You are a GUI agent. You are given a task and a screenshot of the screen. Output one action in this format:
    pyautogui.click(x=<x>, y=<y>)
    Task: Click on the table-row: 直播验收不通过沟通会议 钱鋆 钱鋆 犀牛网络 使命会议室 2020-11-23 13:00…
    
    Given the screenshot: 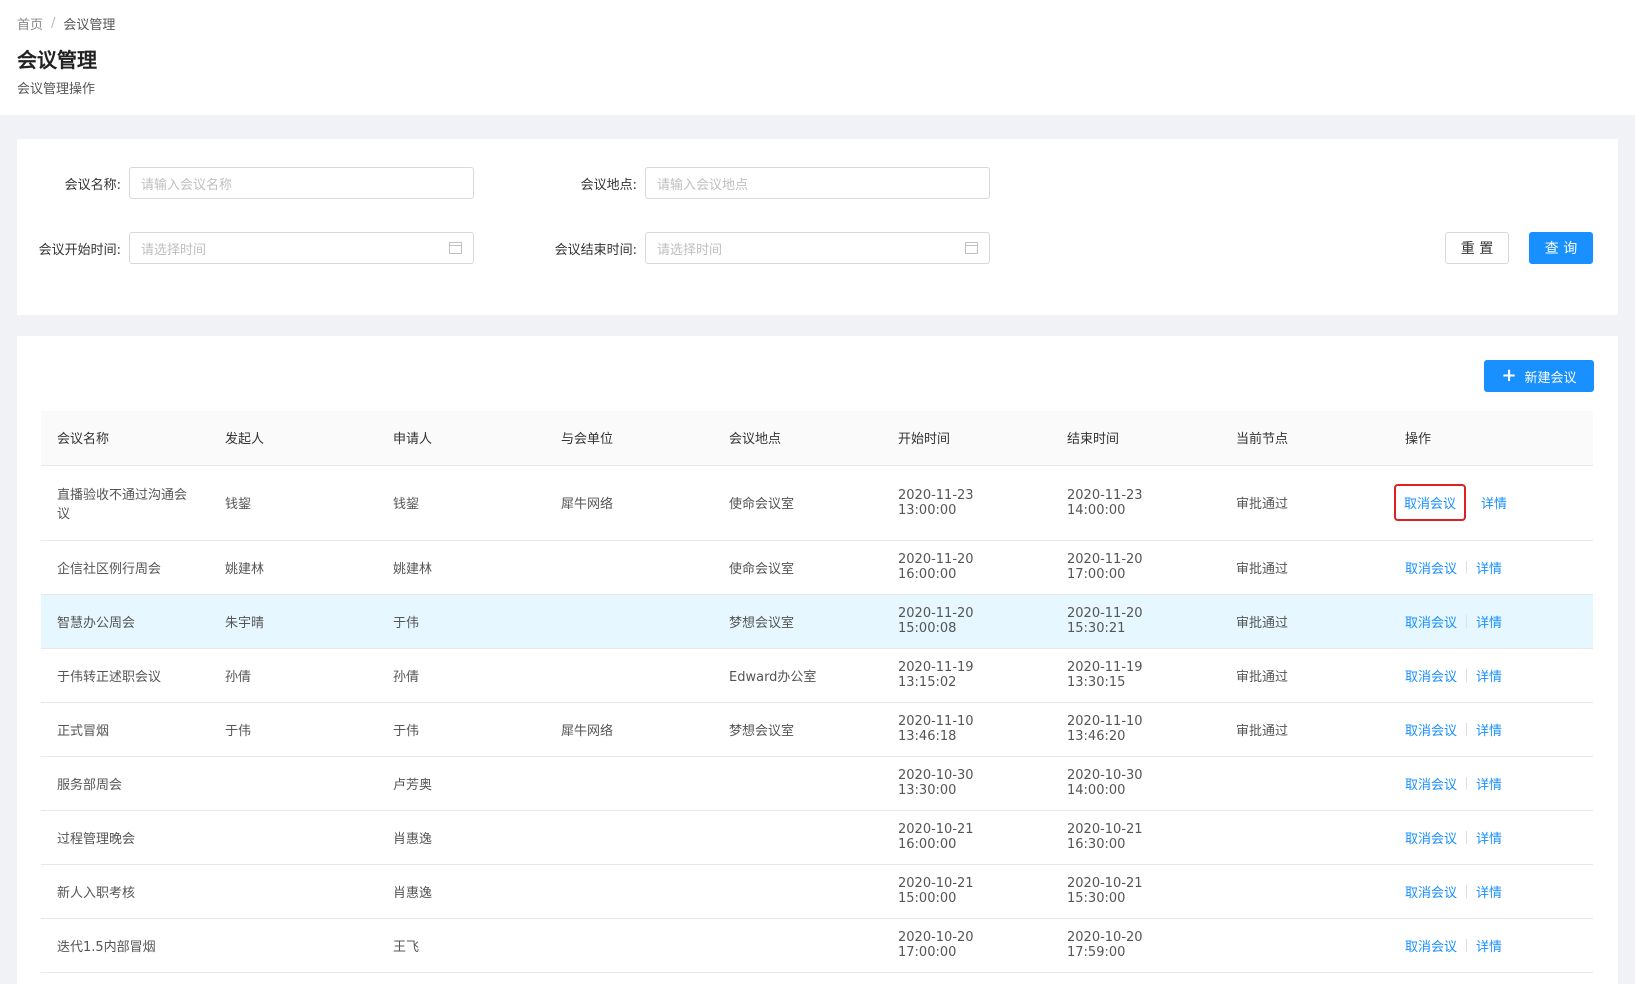 What is the action you would take?
    pyautogui.click(x=817, y=503)
    